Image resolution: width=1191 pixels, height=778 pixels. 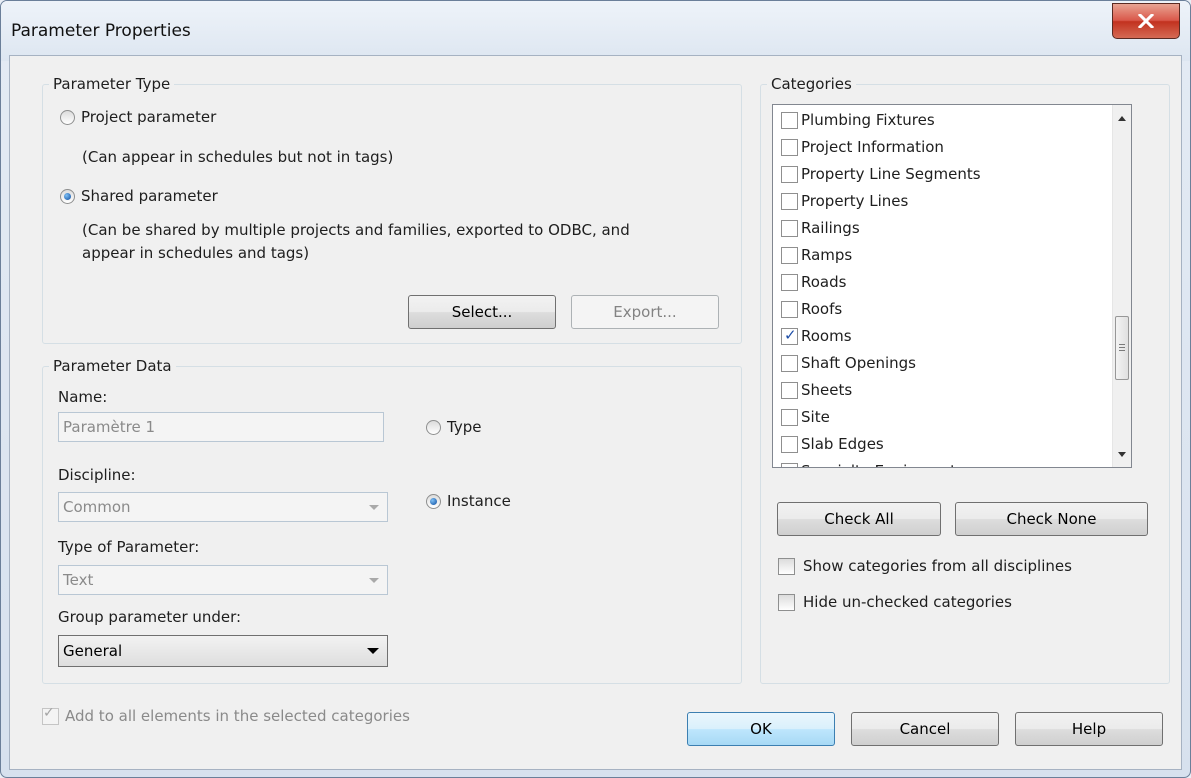 What do you see at coordinates (50, 715) in the screenshot?
I see `add-to-all-box` at bounding box center [50, 715].